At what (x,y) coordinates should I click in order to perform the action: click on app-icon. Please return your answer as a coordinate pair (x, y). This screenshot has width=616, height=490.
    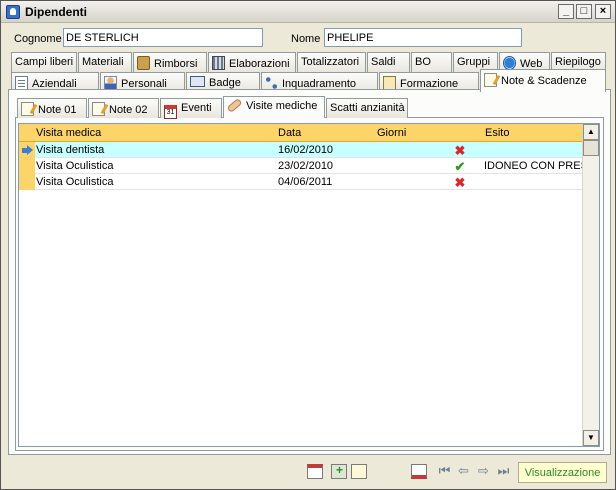
    Looking at the image, I should click on (13, 12).